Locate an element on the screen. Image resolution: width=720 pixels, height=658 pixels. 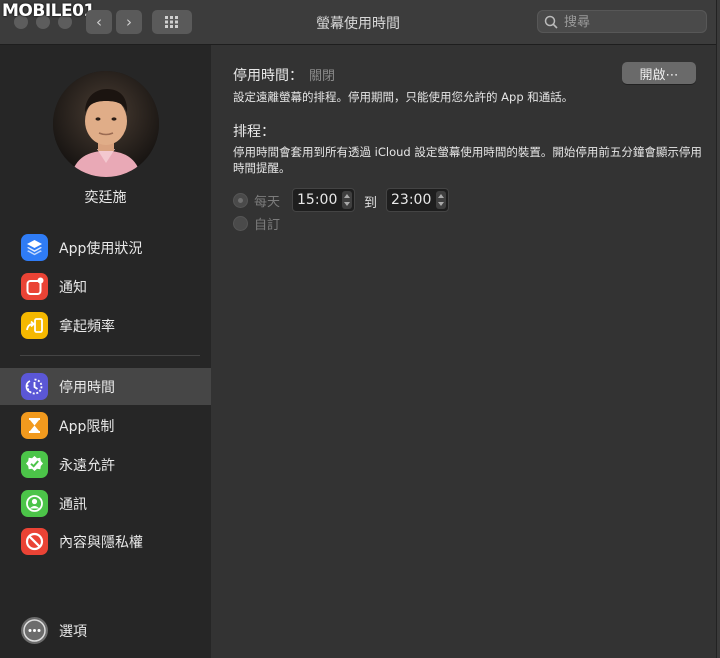
sidebar-item-label: 拿起頻率 is located at coordinates (87, 327).